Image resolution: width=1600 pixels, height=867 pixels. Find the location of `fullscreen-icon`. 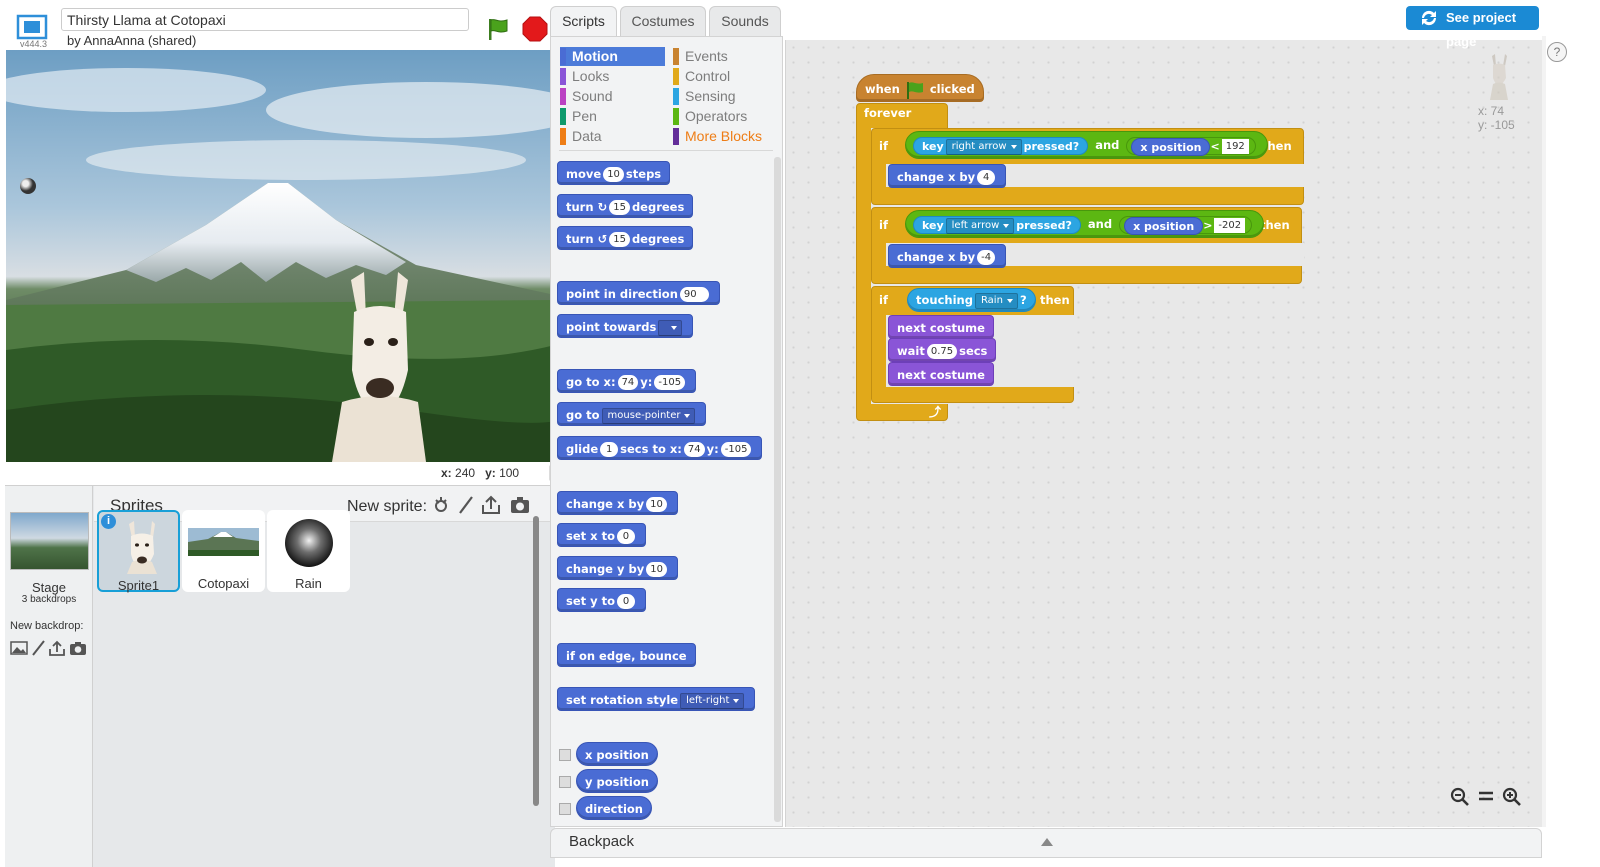

fullscreen-icon is located at coordinates (32, 27).